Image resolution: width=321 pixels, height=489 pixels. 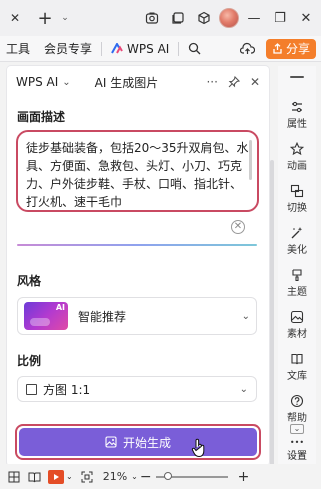 I want to click on close-icon: ✕, so click(x=254, y=82).